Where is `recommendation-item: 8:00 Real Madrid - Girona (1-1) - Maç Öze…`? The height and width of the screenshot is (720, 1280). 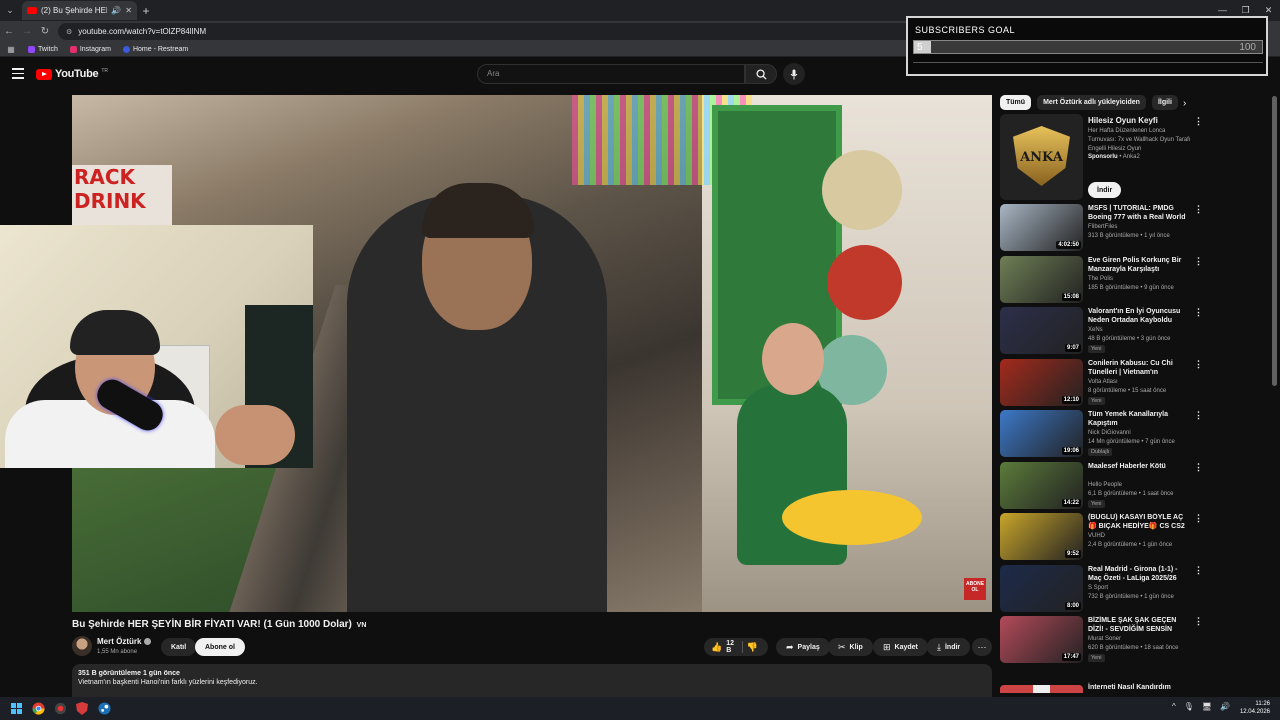 recommendation-item: 8:00 Real Madrid - Girona (1-1) - Maç Öze… is located at coordinates (1101, 589).